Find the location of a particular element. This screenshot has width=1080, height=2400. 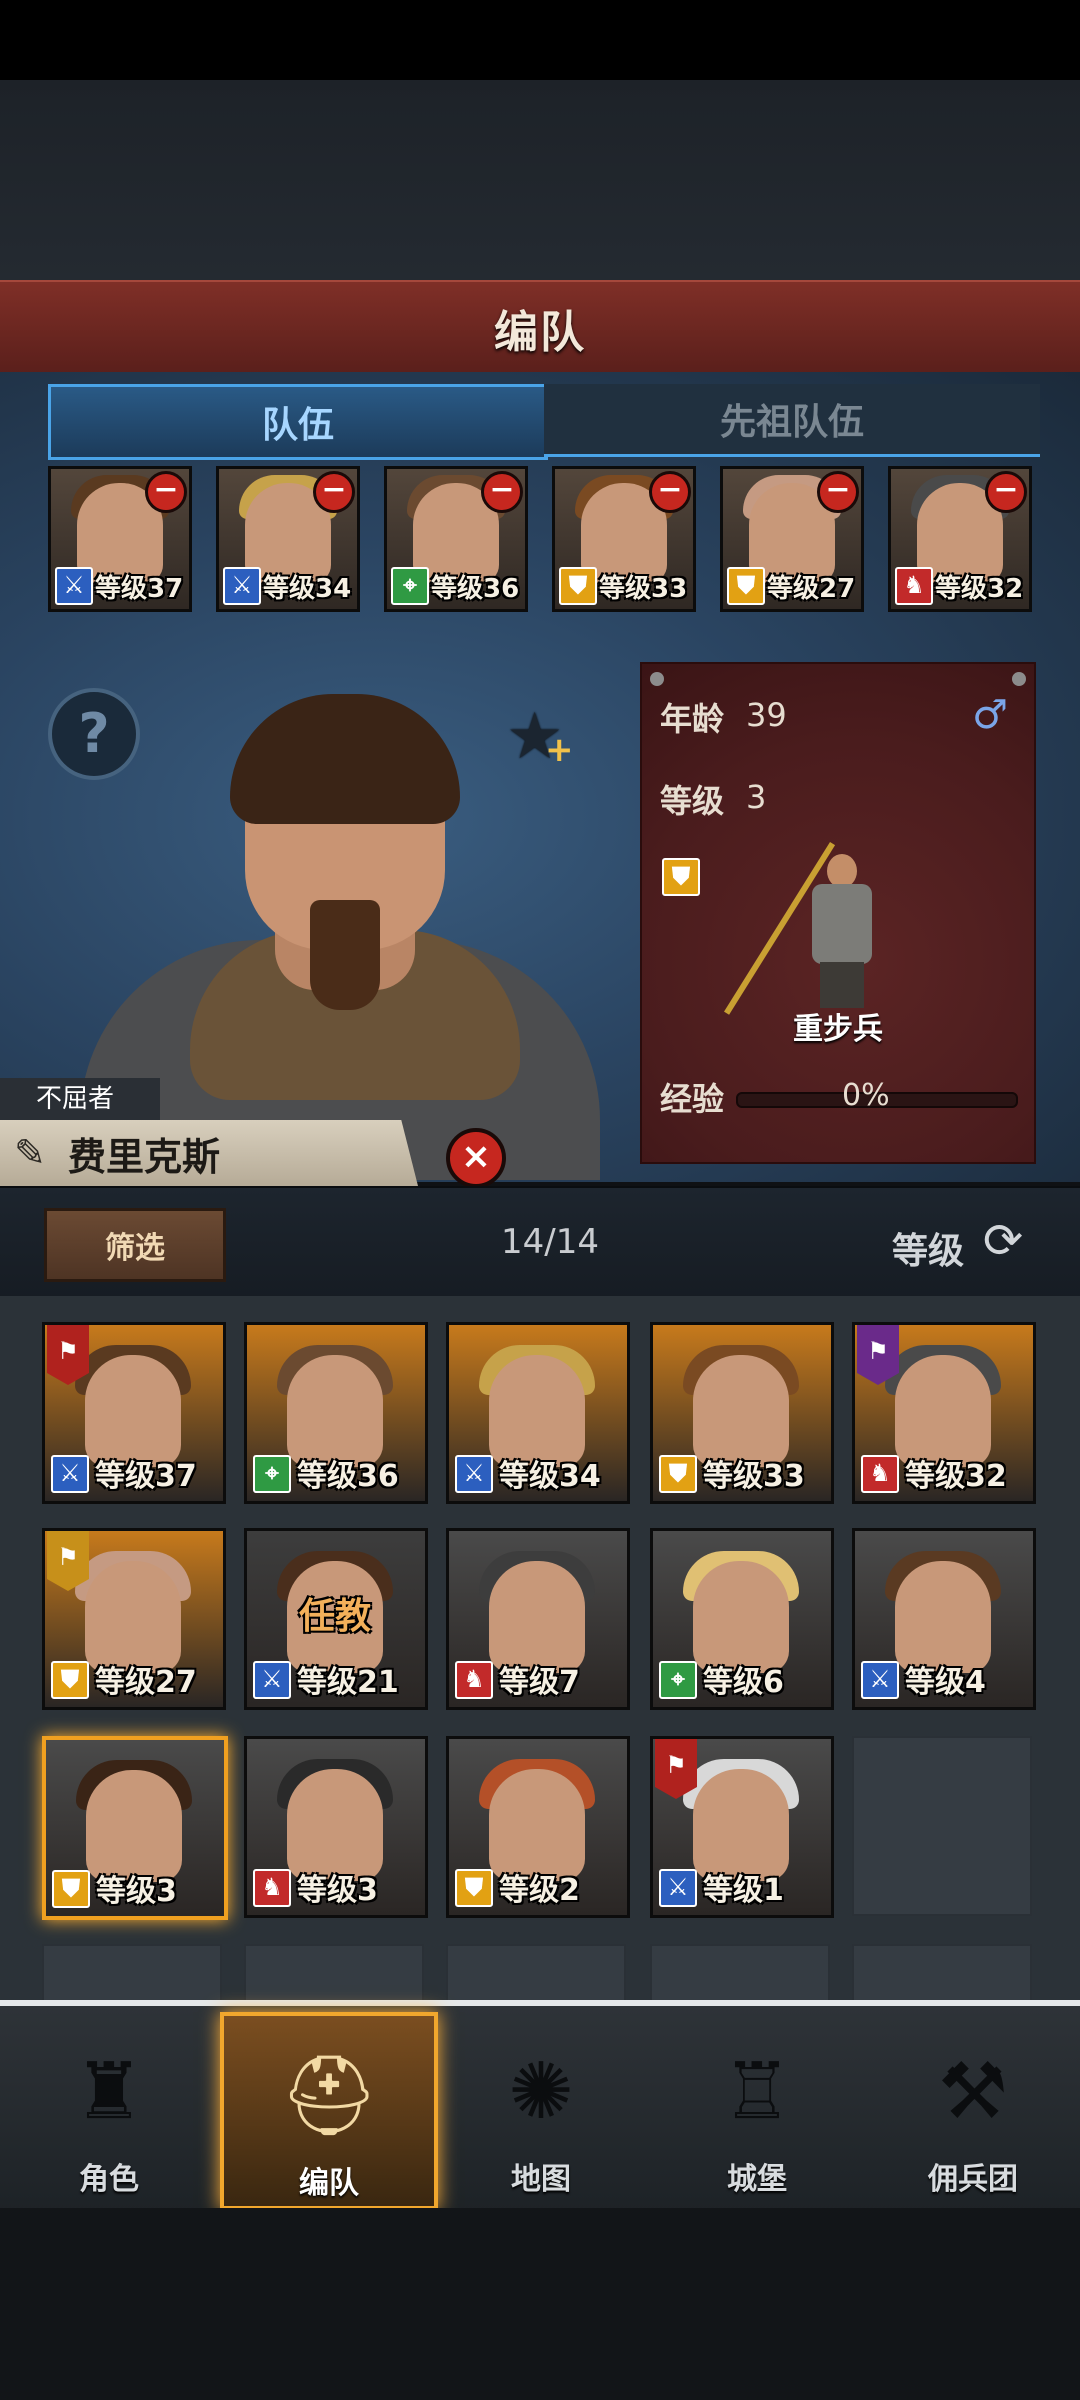

team-slot: − ⌖ 等级36 is located at coordinates (456, 539).